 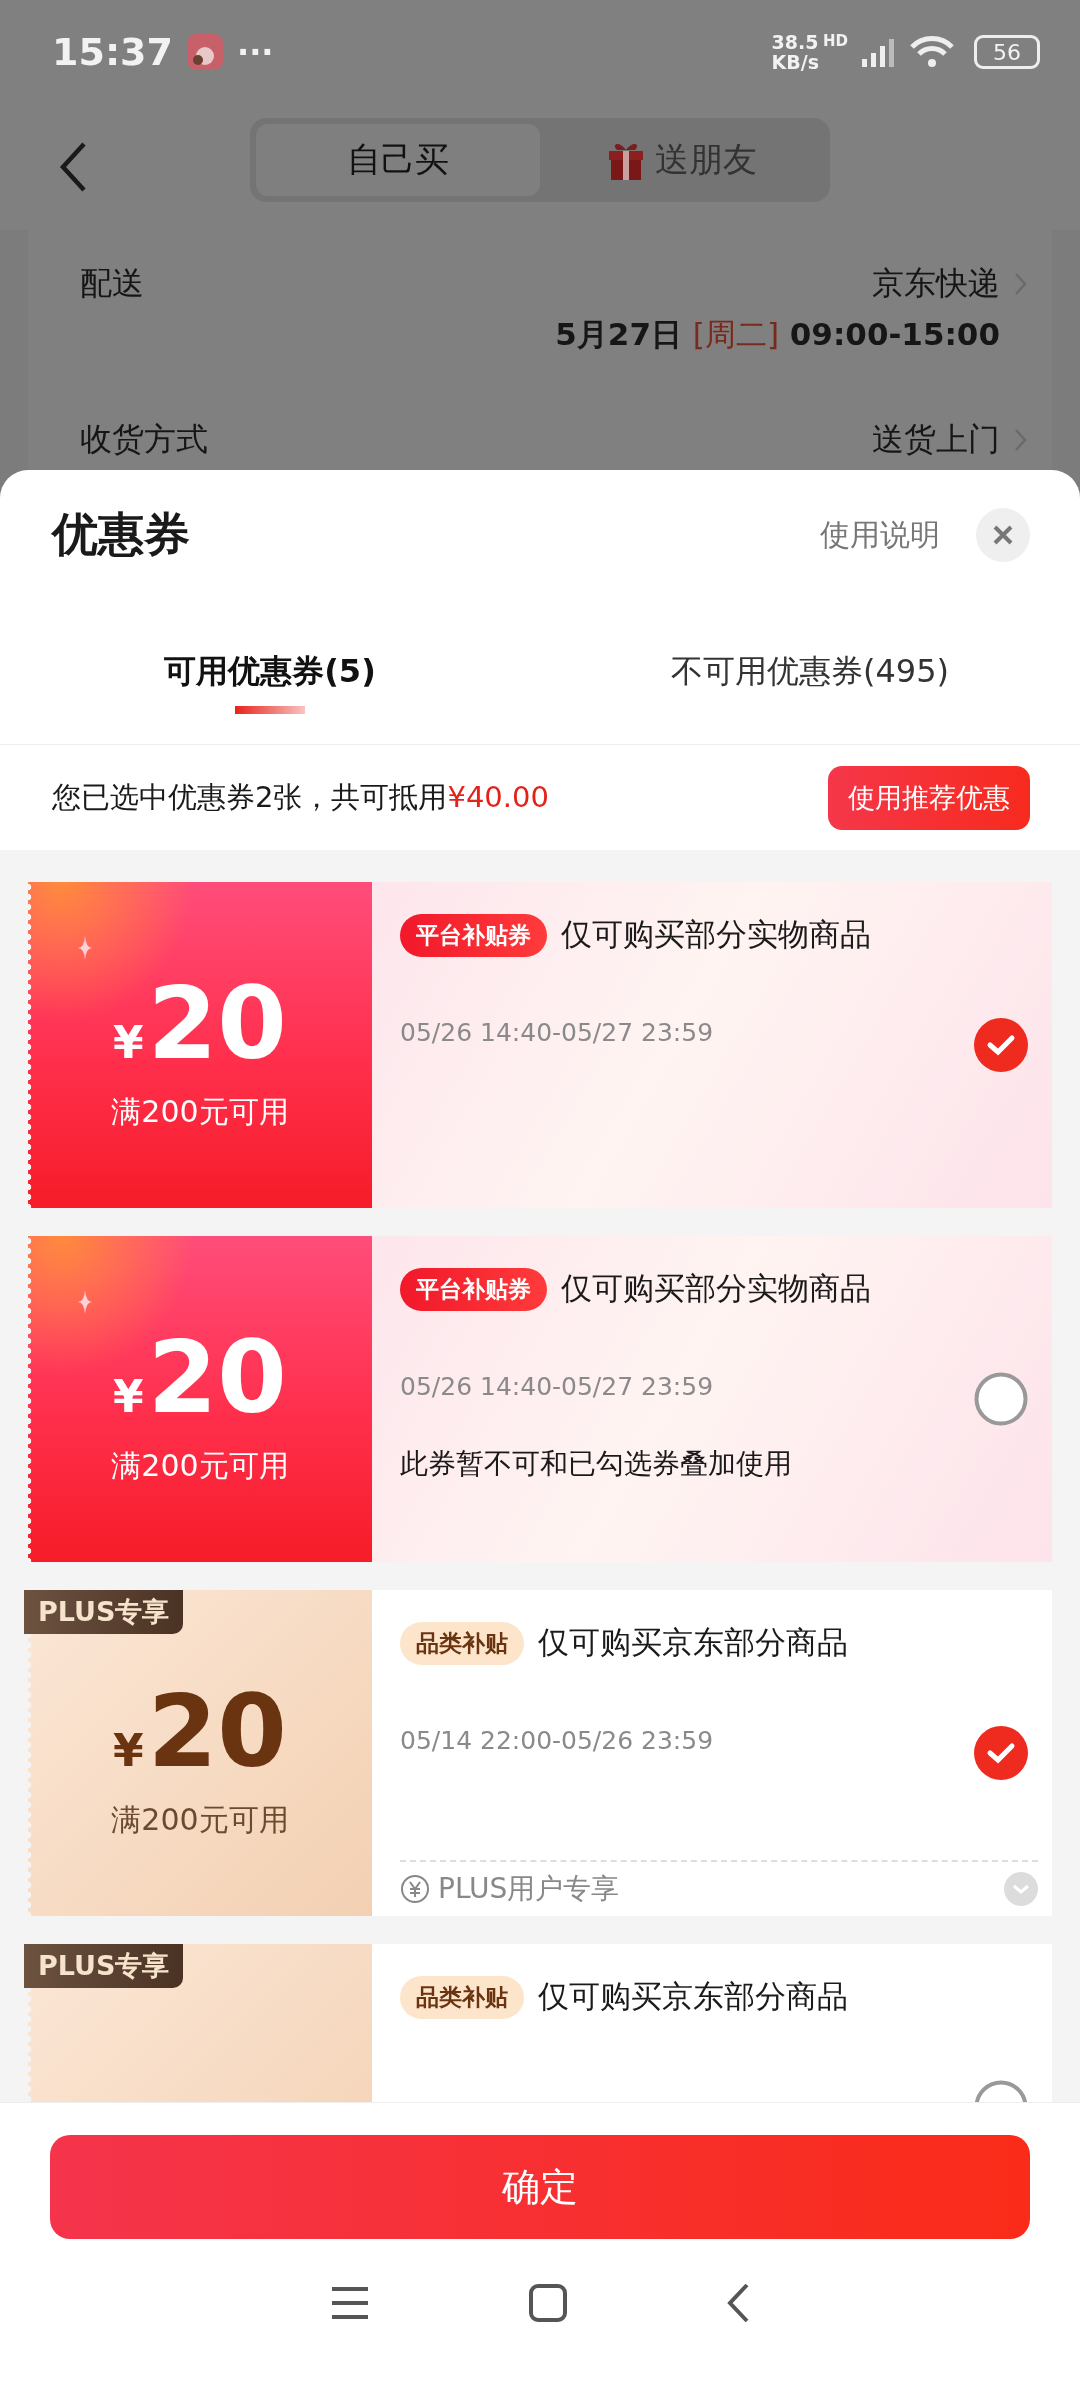 What do you see at coordinates (557, 1740) in the screenshot?
I see `validity-period: 05/14 22:00-05/26 23:59` at bounding box center [557, 1740].